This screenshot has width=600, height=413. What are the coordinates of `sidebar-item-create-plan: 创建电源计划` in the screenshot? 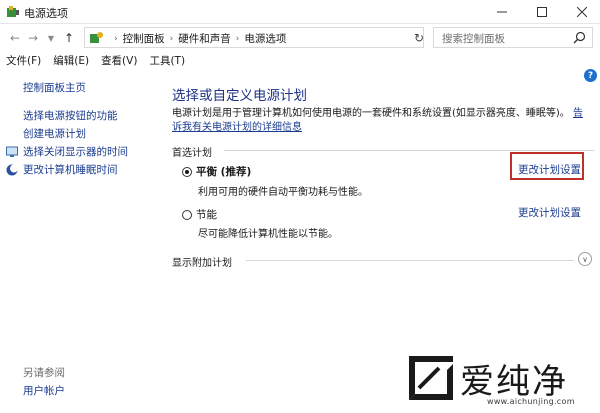 It's located at (54, 133).